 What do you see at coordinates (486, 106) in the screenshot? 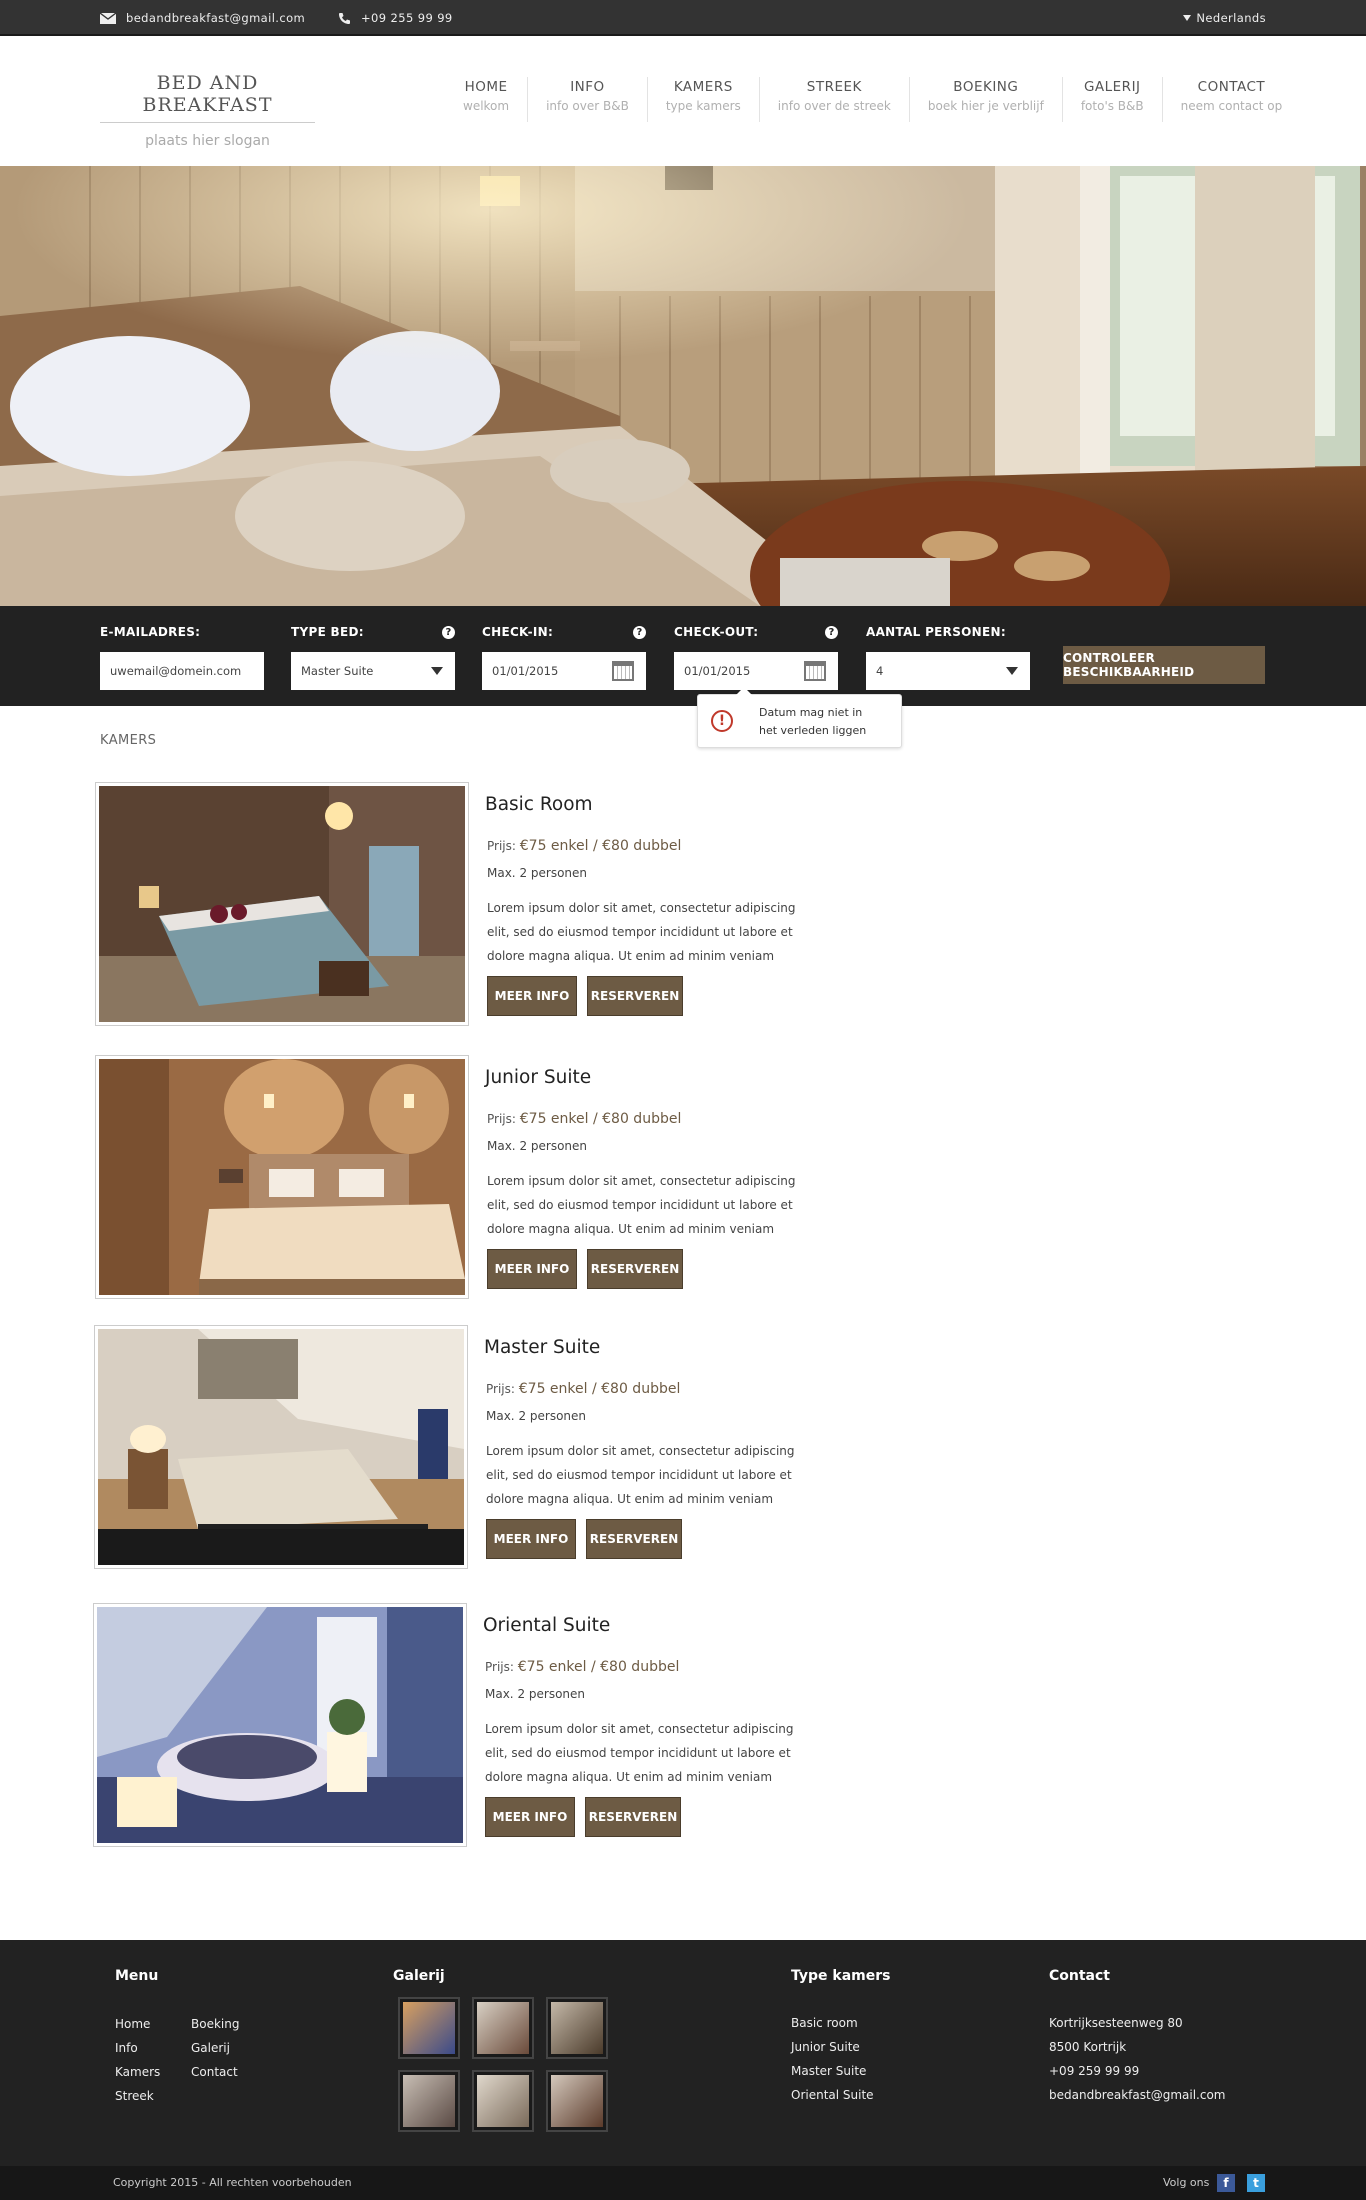
I see `nav-sub: welkom` at bounding box center [486, 106].